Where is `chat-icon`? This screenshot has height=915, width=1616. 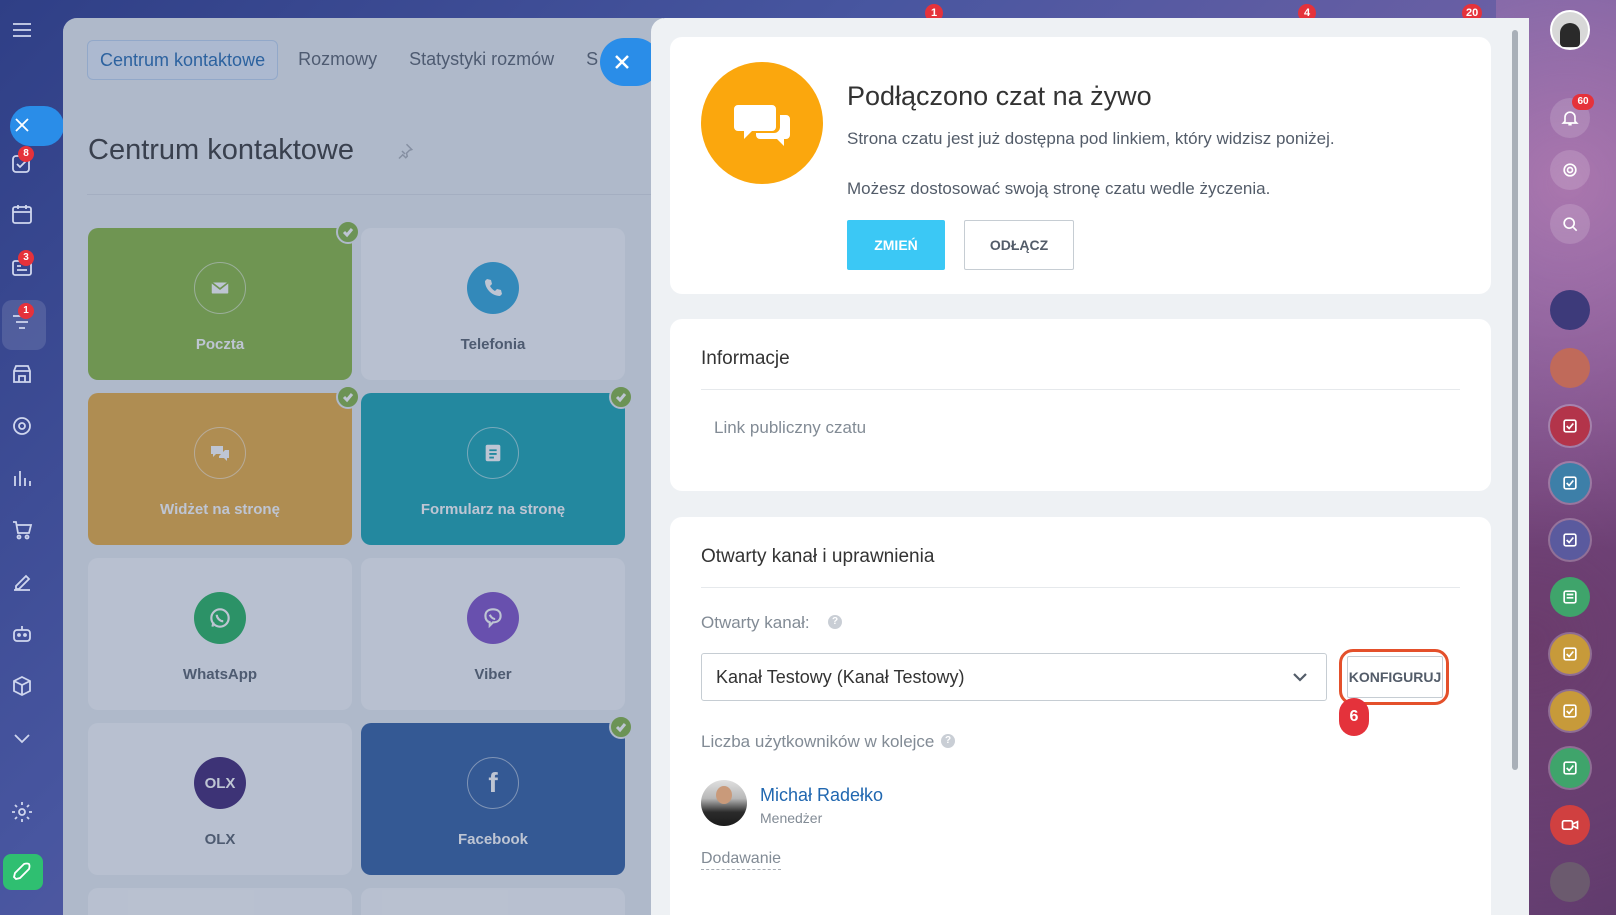 chat-icon is located at coordinates (220, 453).